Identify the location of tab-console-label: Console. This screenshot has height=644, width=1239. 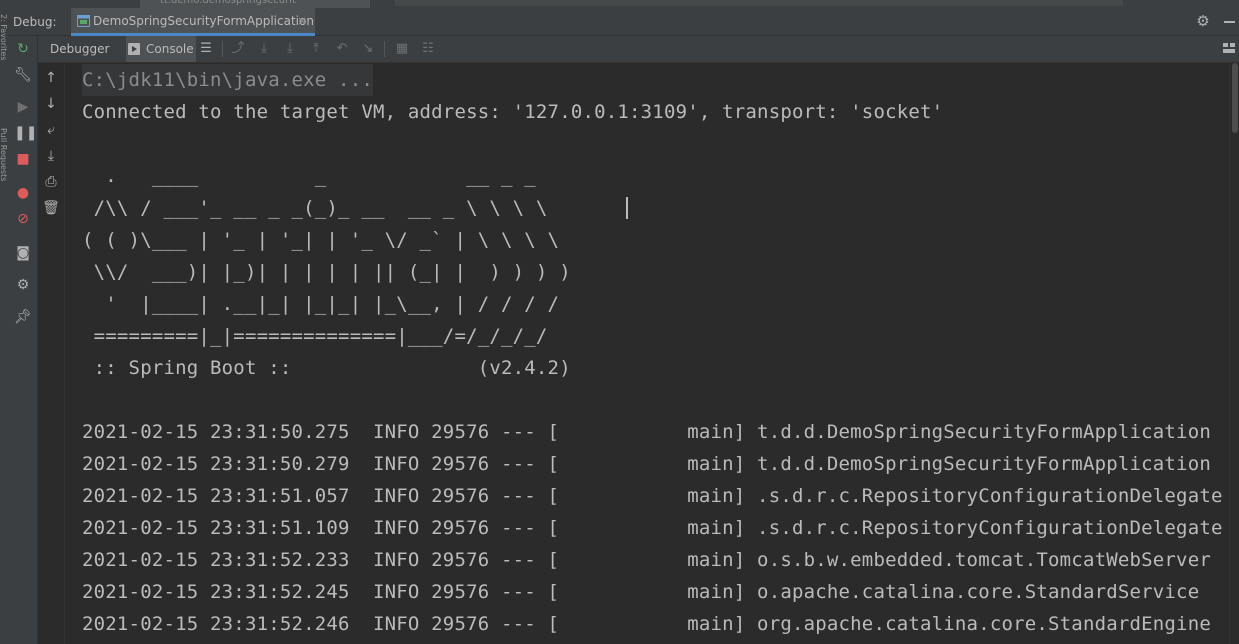
(170, 49).